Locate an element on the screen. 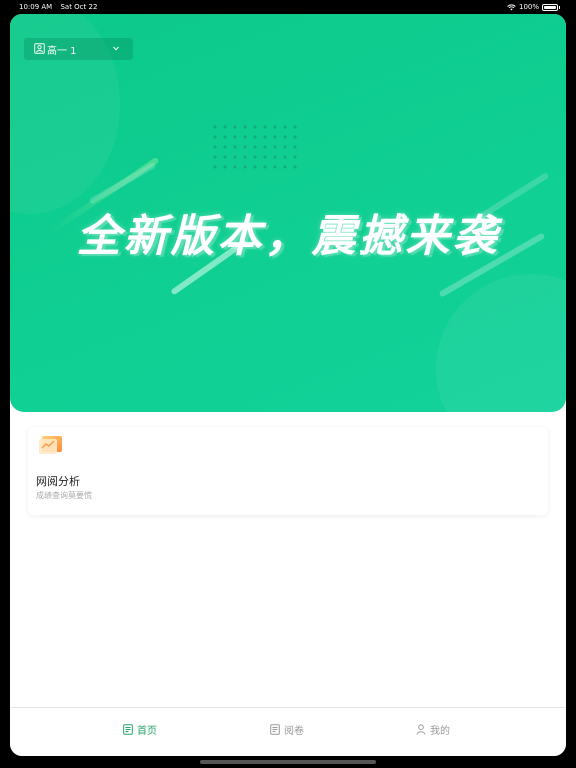 This screenshot has height=768, width=576. tab-home: 首页 is located at coordinates (140, 729).